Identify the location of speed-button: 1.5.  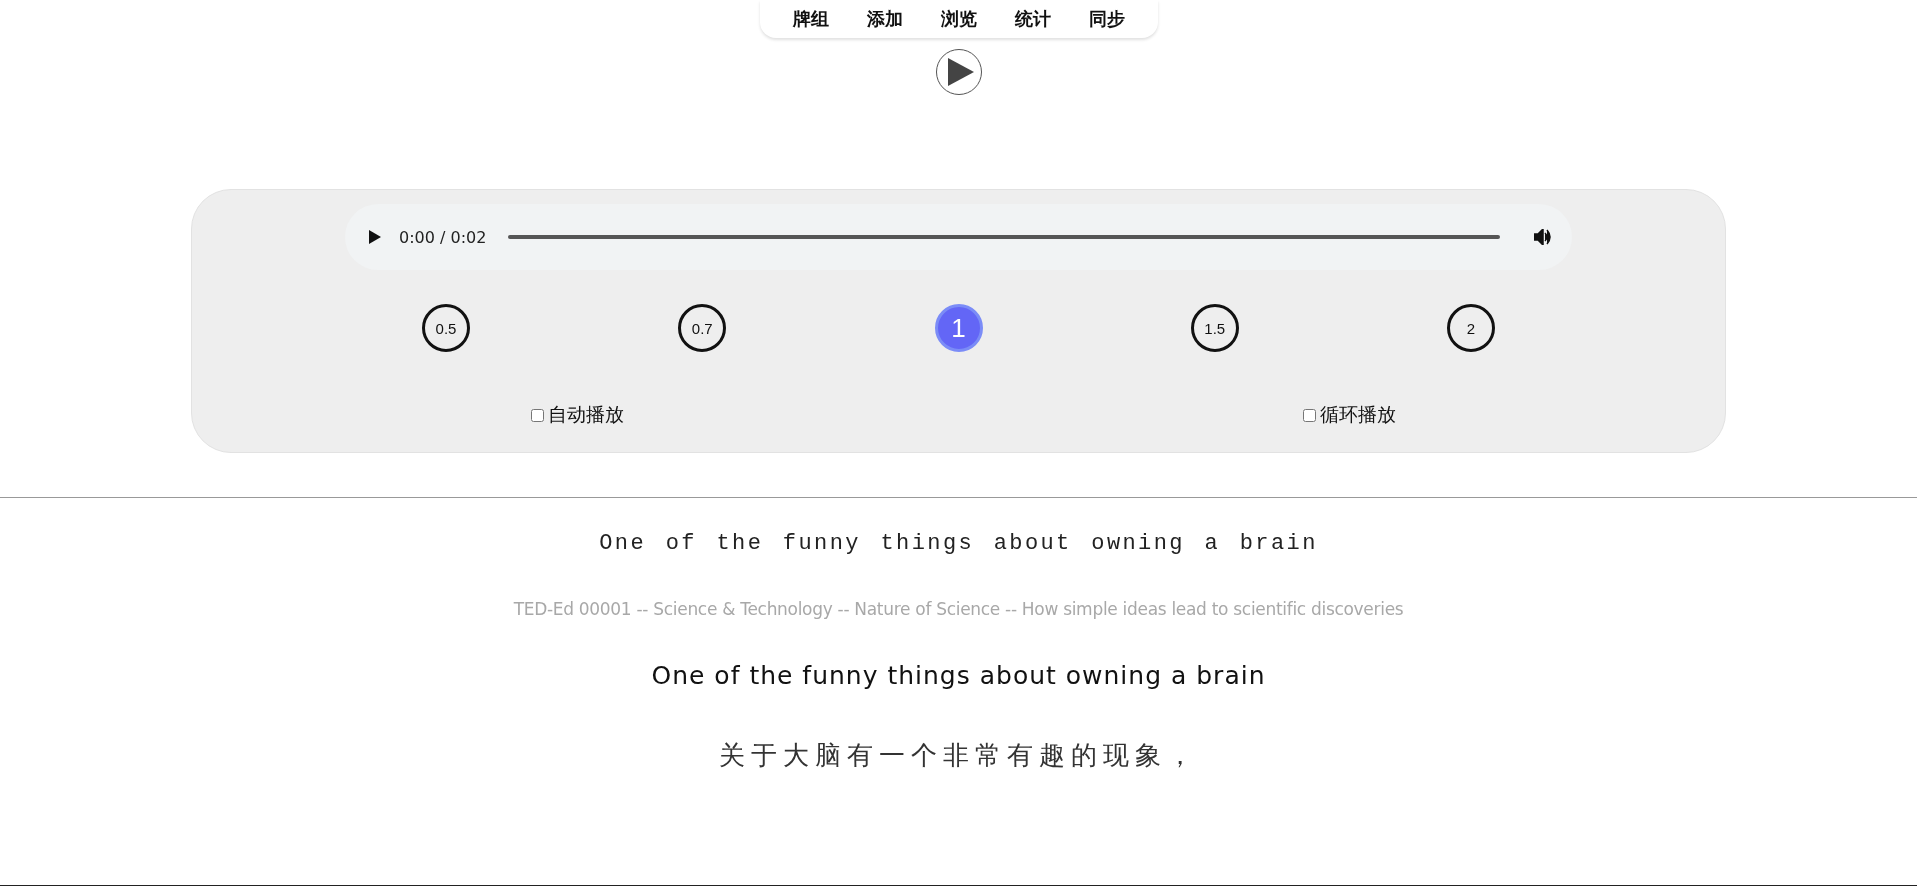
(1214, 328).